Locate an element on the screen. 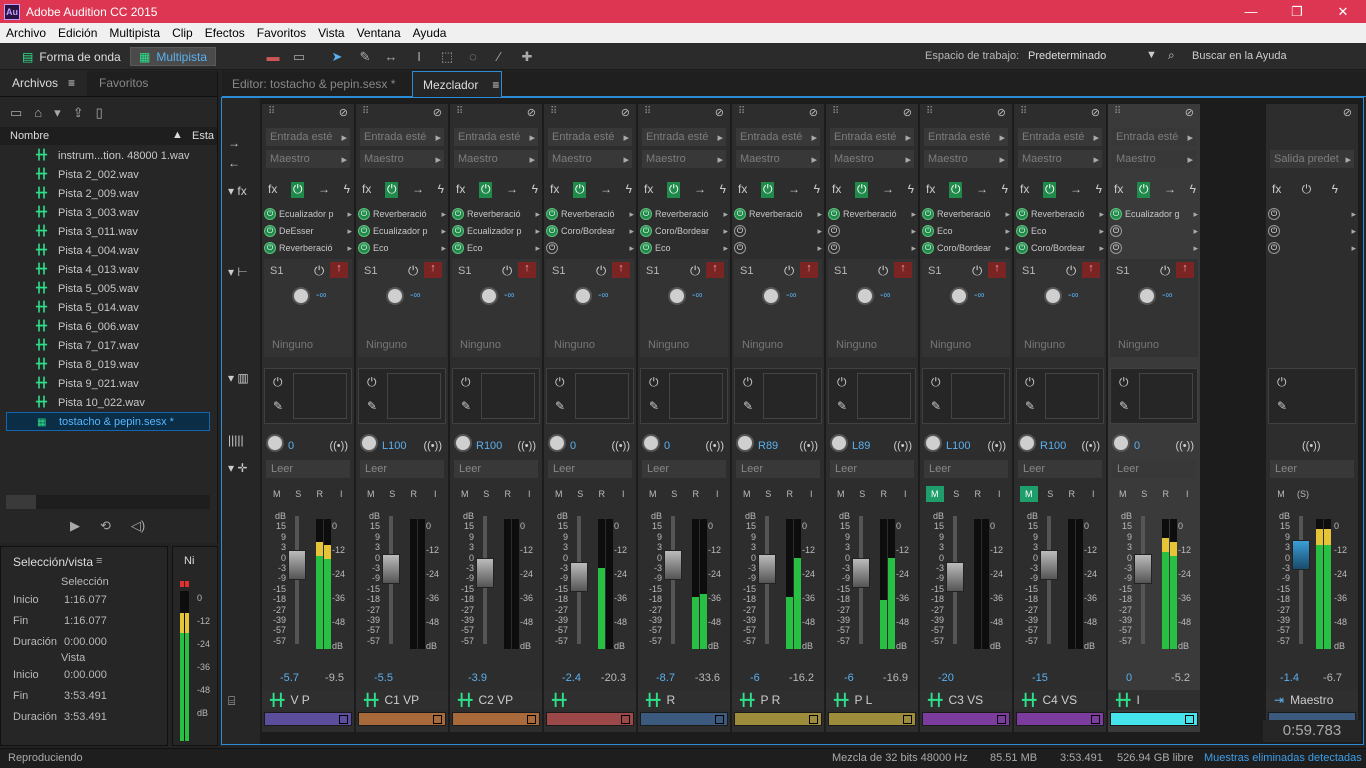 The height and width of the screenshot is (768, 1366). volume-value: -15 is located at coordinates (1040, 678).